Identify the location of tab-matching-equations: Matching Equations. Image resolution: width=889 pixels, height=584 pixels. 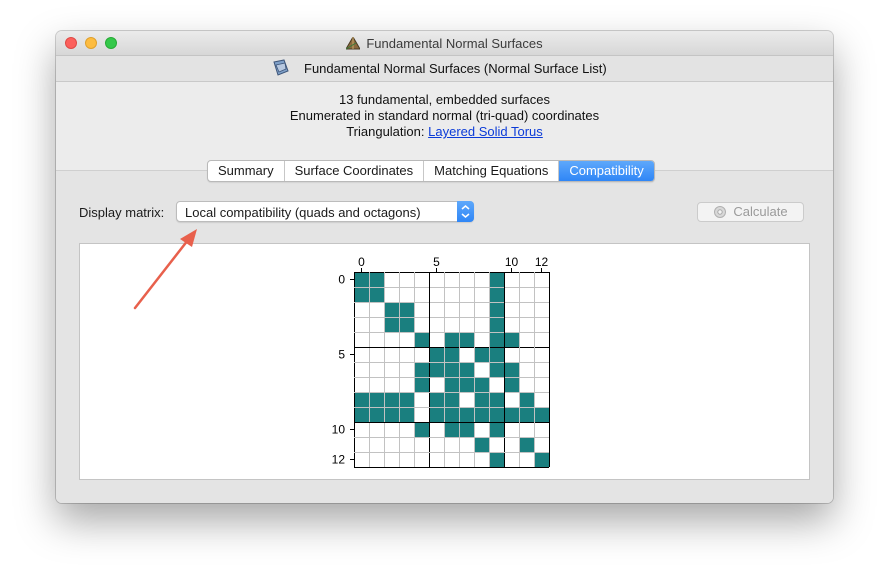
(492, 171).